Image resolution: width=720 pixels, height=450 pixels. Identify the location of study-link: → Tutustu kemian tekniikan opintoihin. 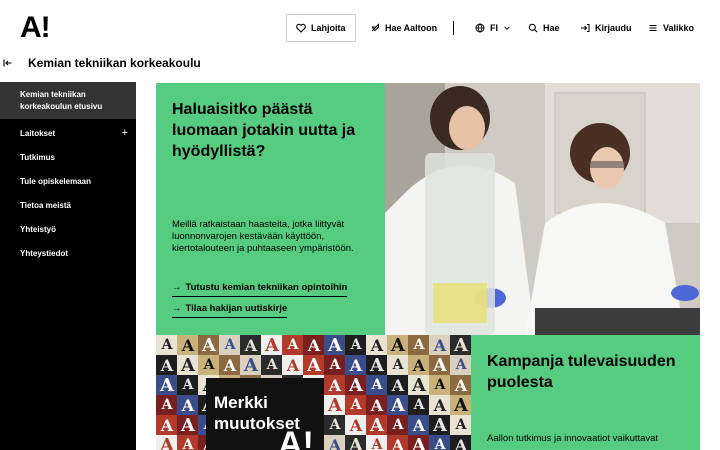
(260, 289).